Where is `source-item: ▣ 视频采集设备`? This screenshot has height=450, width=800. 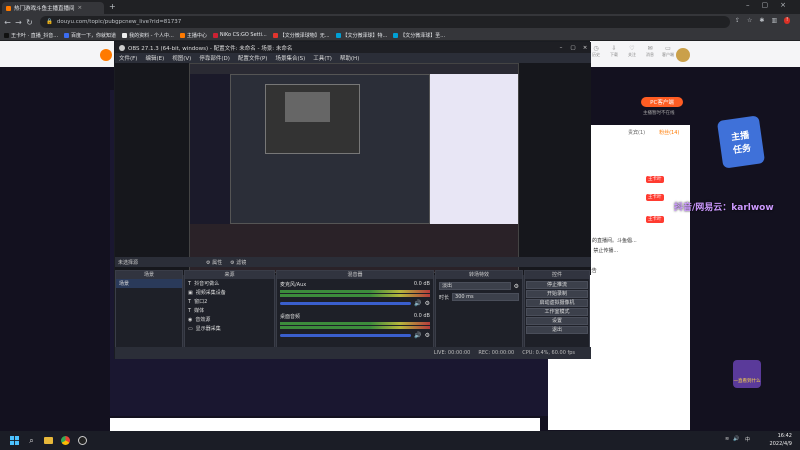
source-item: ▣ 视频采集设备 is located at coordinates (229, 292).